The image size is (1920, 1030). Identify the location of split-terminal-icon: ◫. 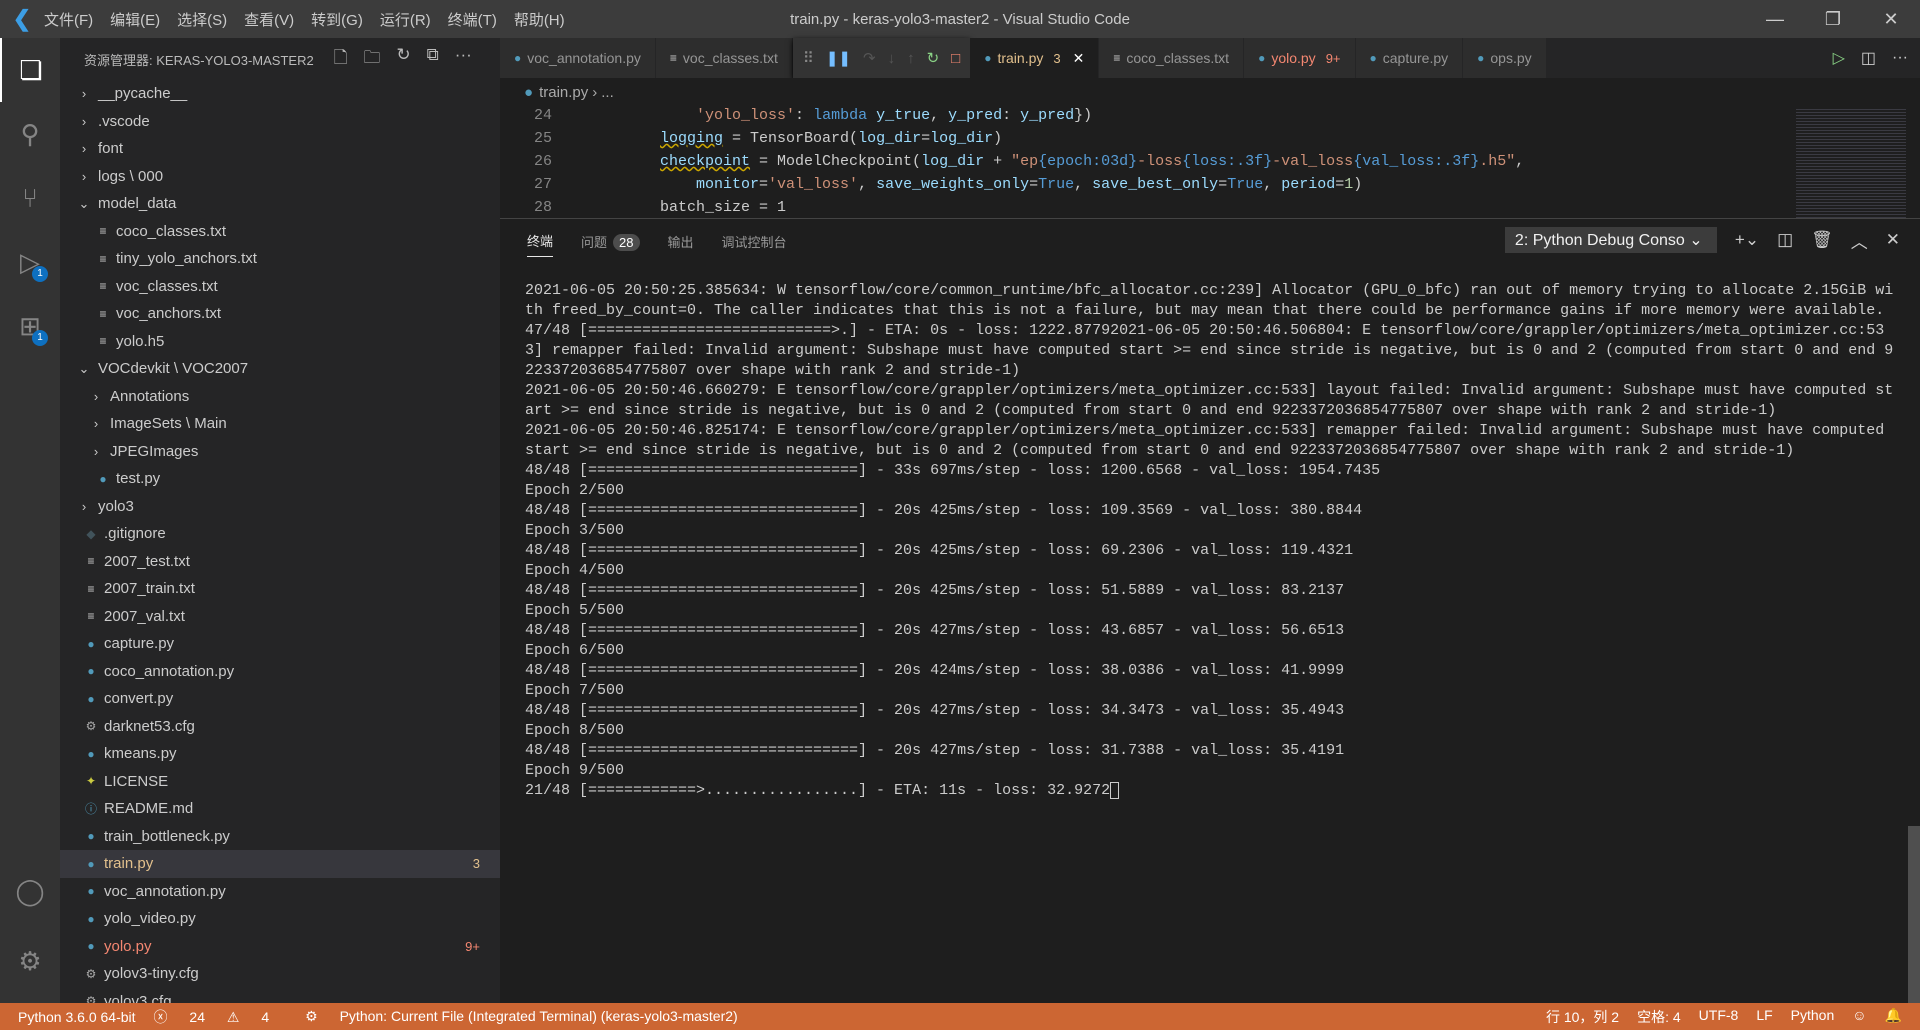
(1785, 240).